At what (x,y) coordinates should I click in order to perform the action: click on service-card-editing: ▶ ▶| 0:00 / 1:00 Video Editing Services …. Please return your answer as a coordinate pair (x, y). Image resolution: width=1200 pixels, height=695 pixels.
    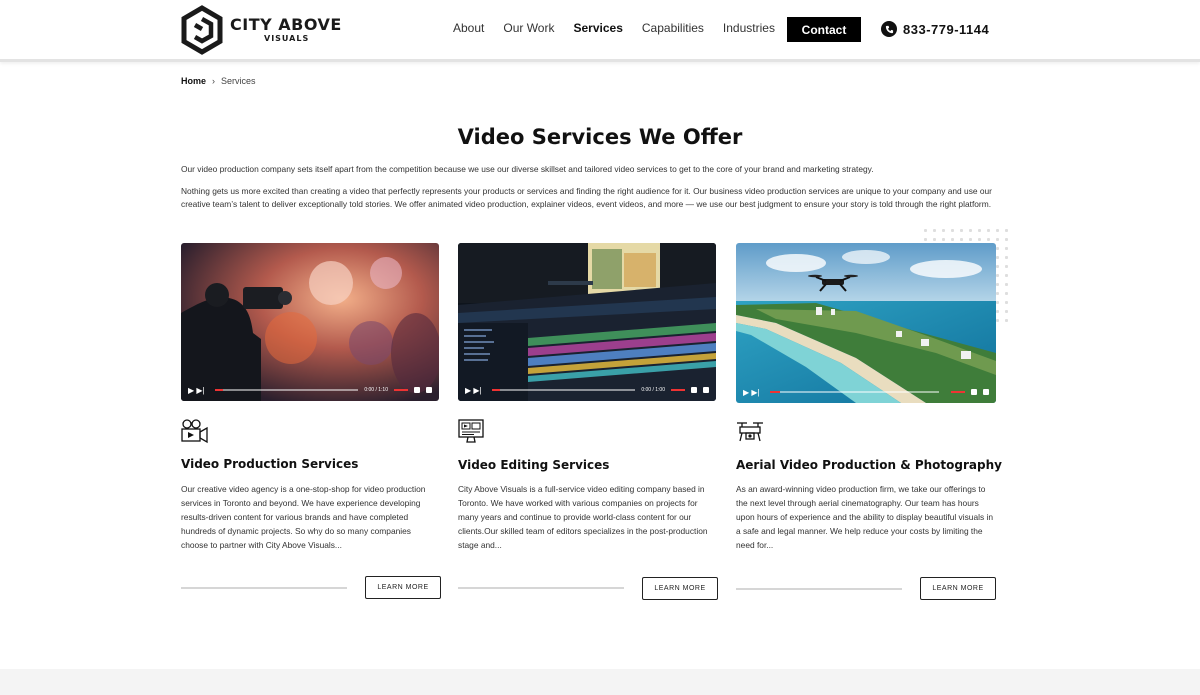
    Looking at the image, I should click on (588, 423).